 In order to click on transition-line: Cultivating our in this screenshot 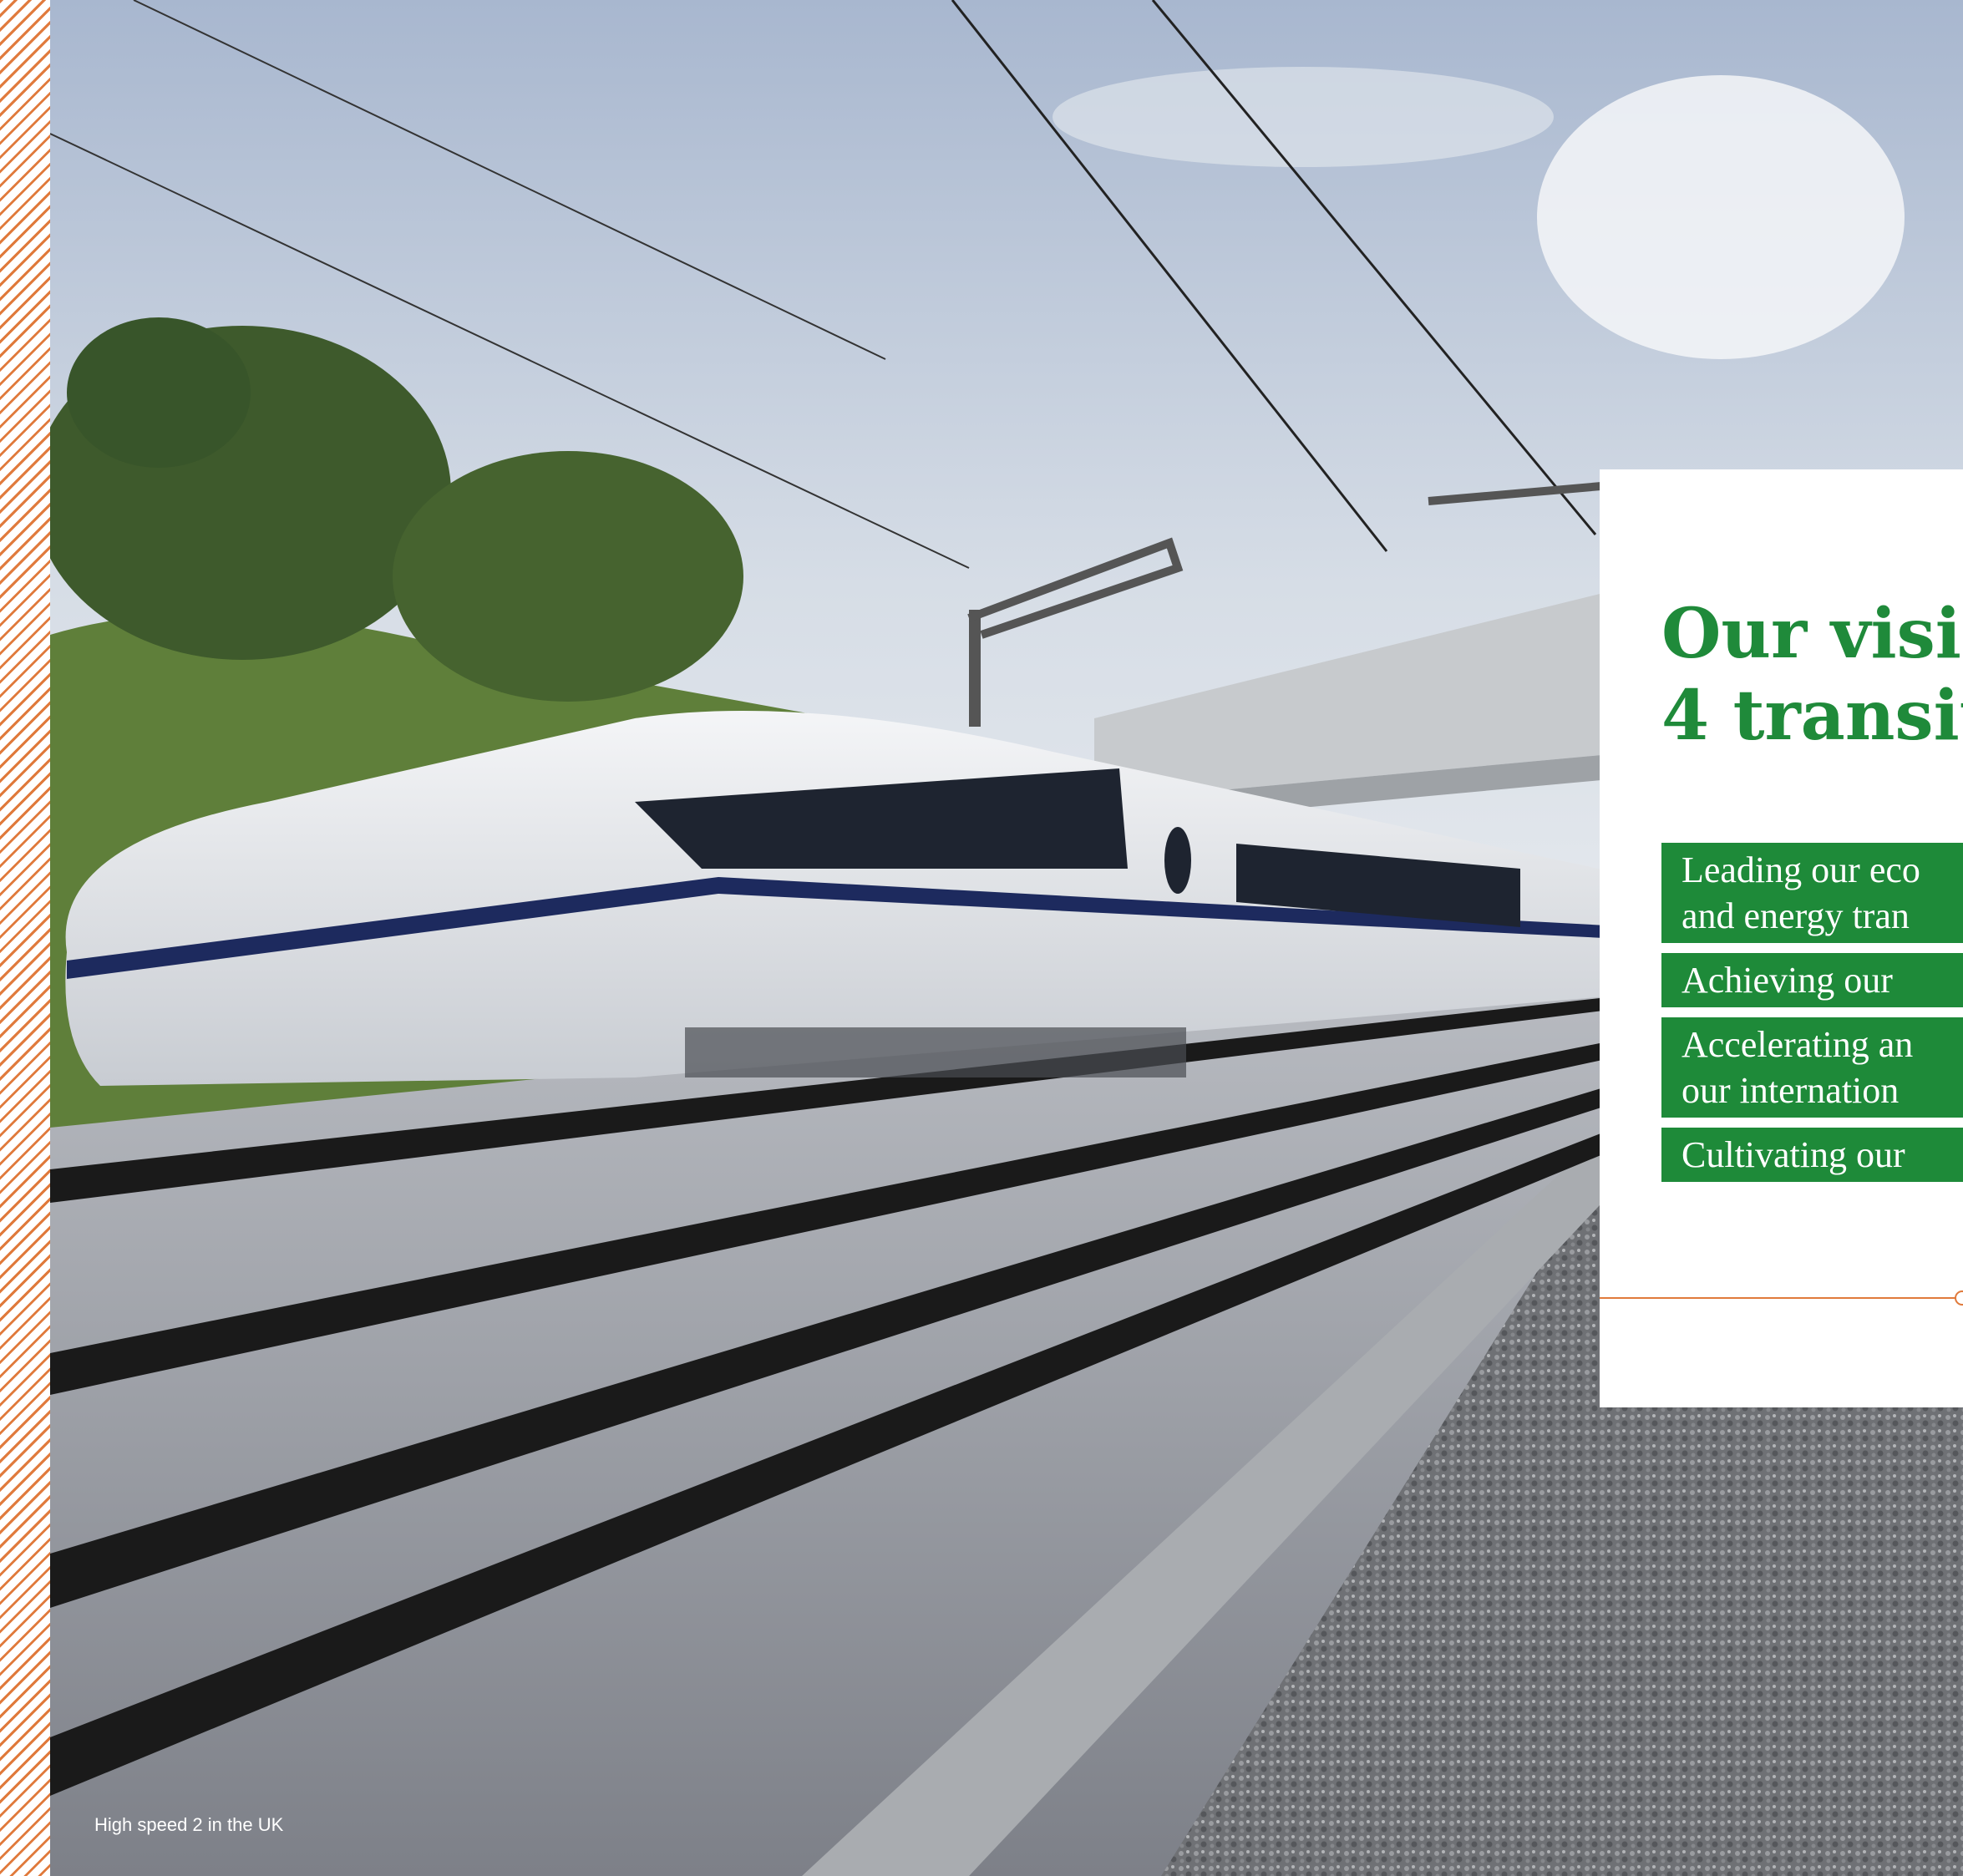, I will do `click(1793, 1154)`.